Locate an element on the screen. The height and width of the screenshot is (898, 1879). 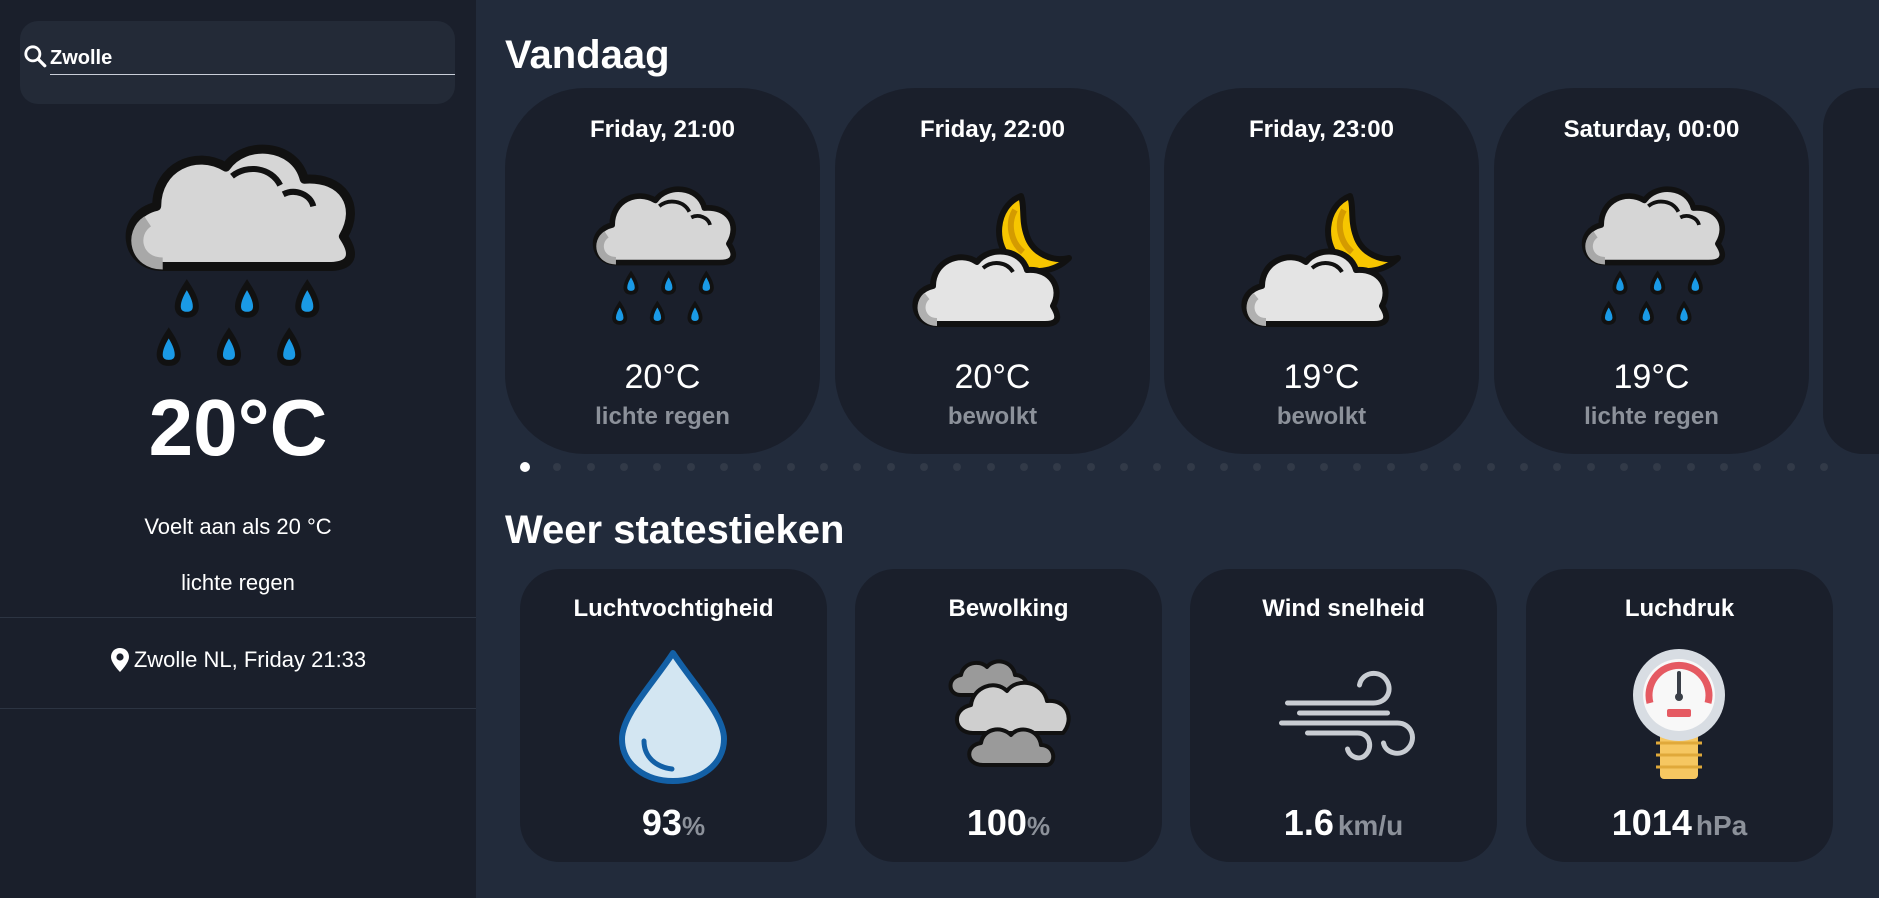
stat-unit: hPa is located at coordinates (1721, 825).